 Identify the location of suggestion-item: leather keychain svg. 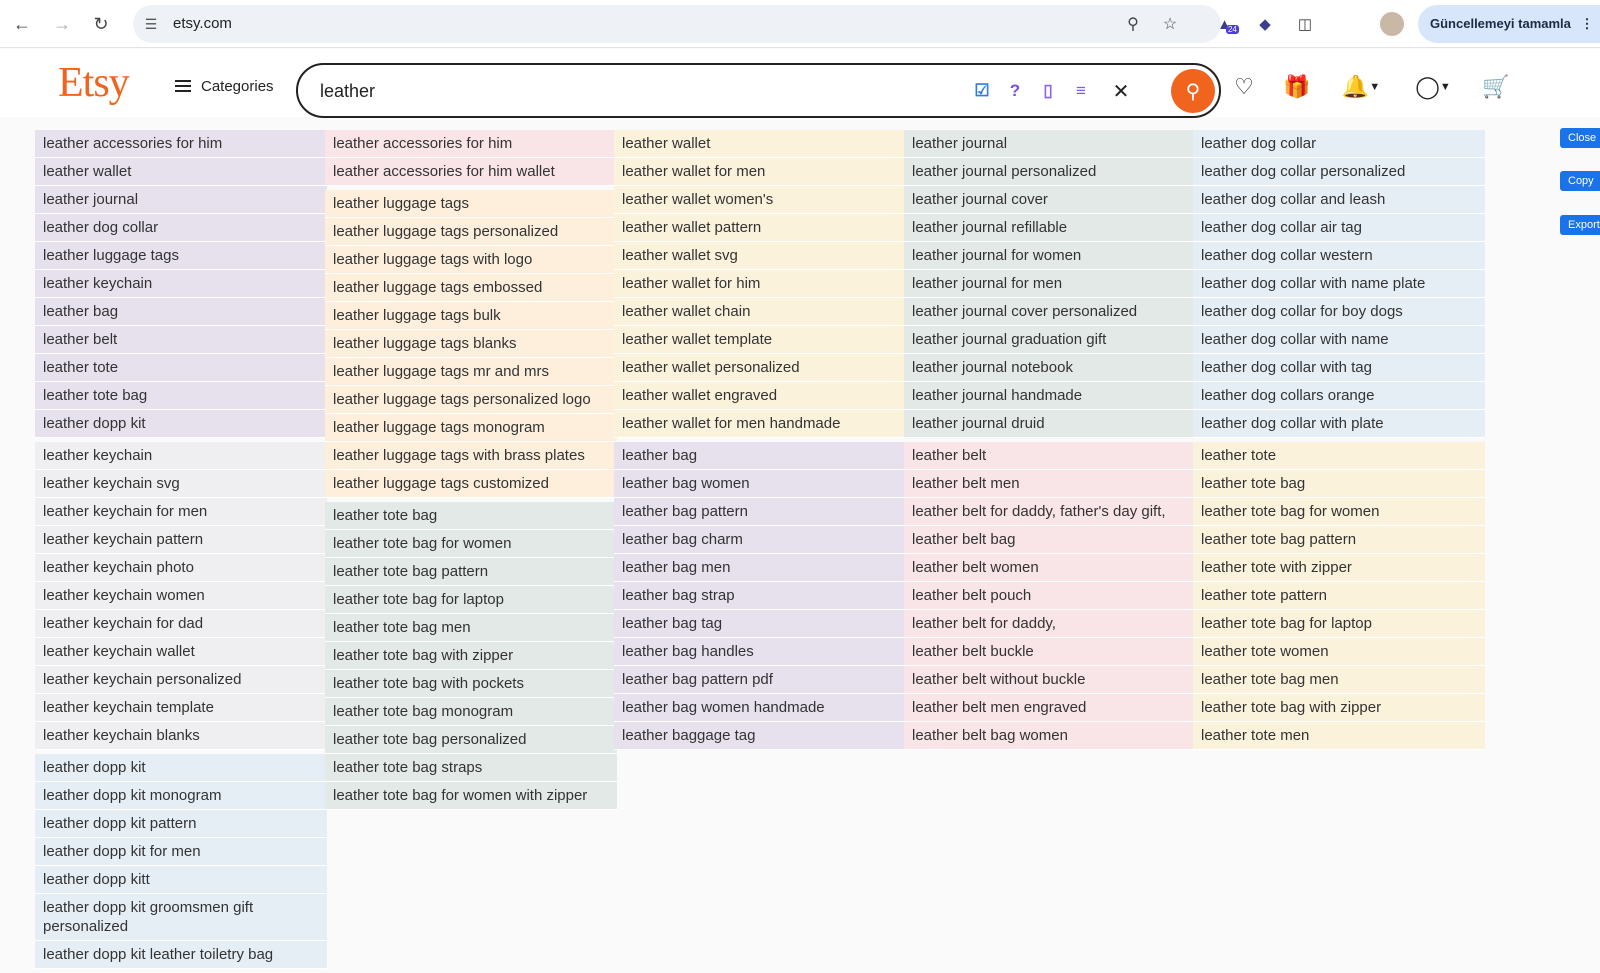
(181, 484).